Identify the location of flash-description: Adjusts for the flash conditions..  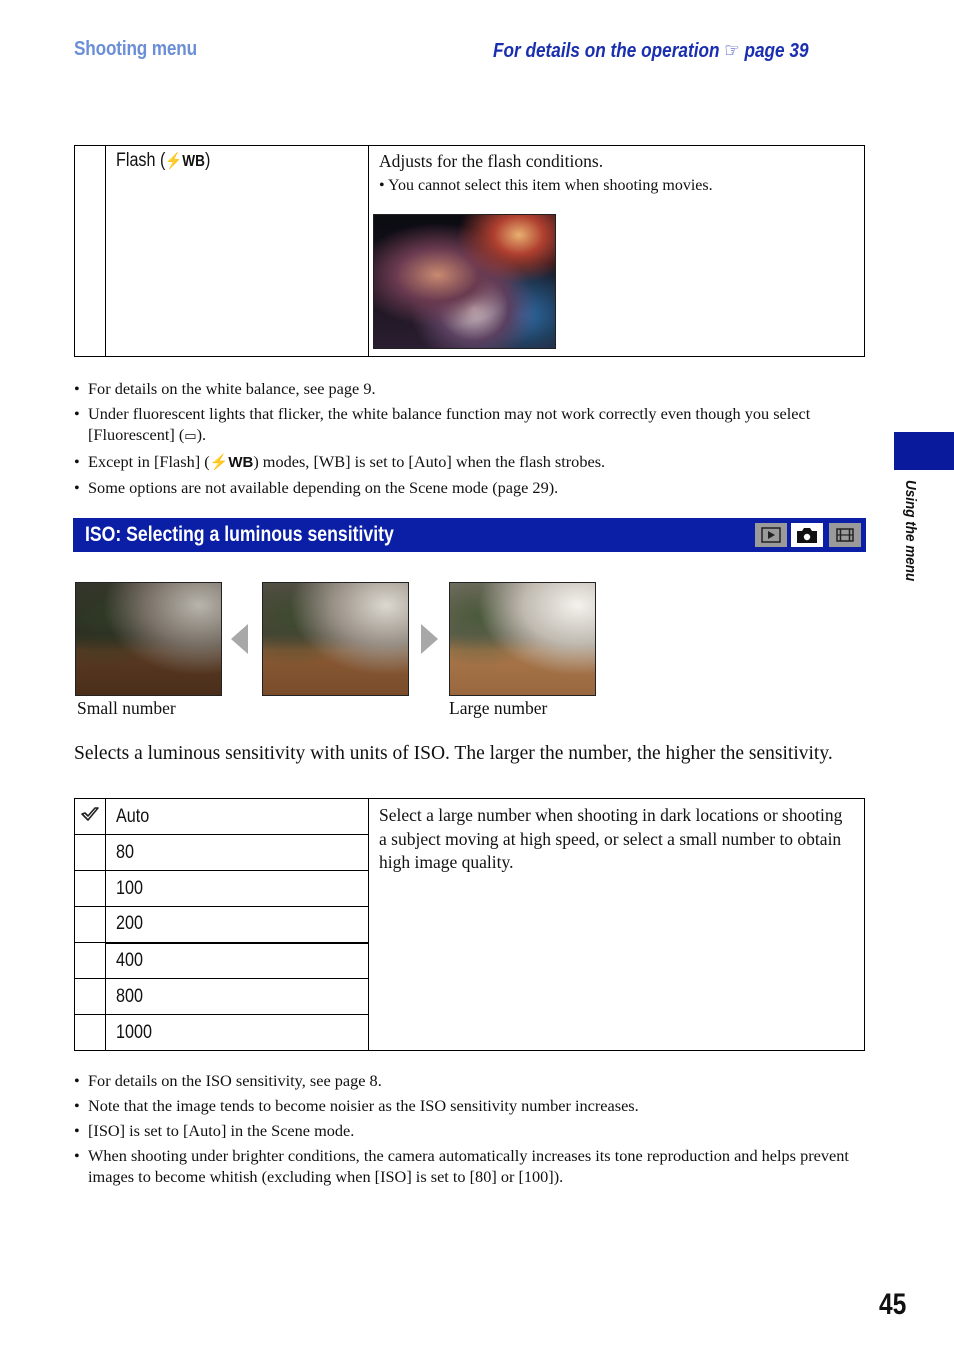
(491, 161).